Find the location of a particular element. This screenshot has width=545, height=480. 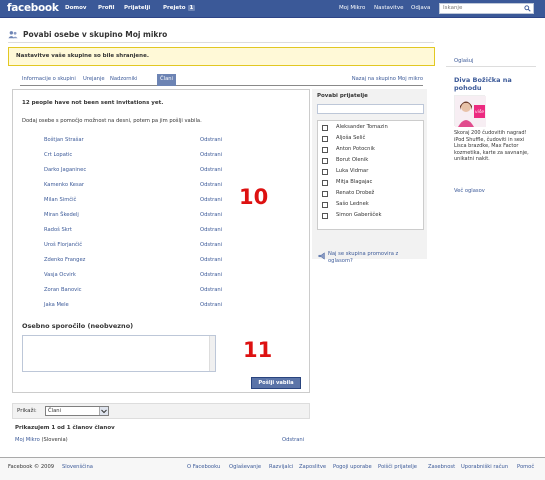

member-row: Moj Mikro (Slovenia) Odstrani is located at coordinates (161, 442).